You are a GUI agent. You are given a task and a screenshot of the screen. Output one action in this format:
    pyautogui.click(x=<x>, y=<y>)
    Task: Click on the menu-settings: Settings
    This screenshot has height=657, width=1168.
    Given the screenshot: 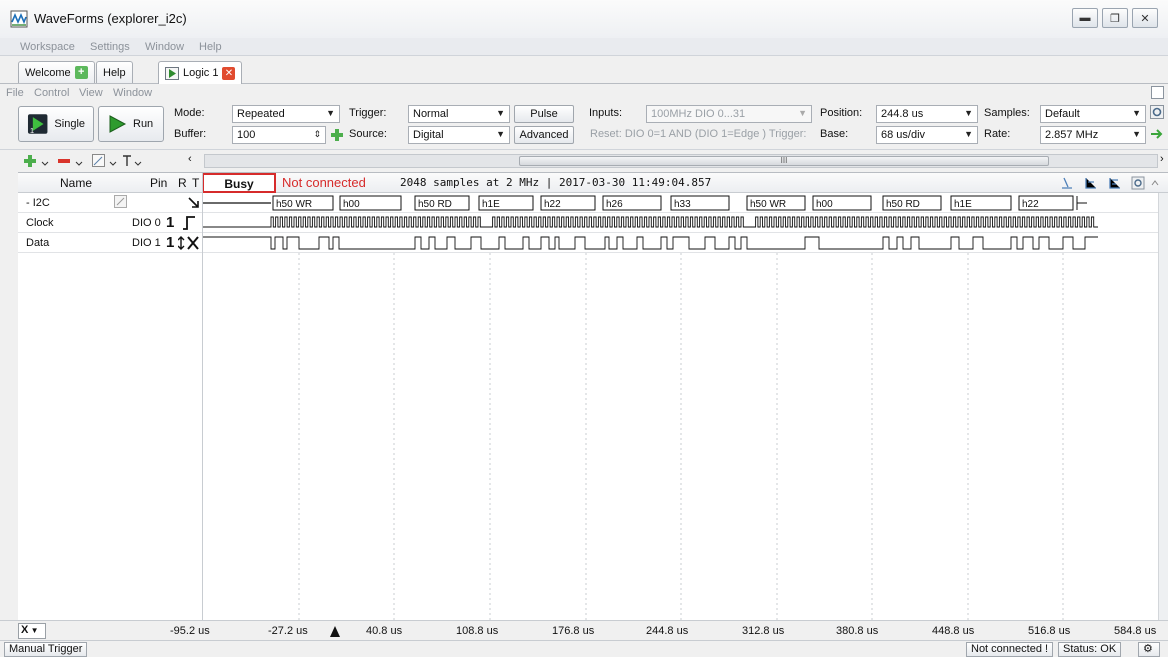 What is the action you would take?
    pyautogui.click(x=110, y=47)
    